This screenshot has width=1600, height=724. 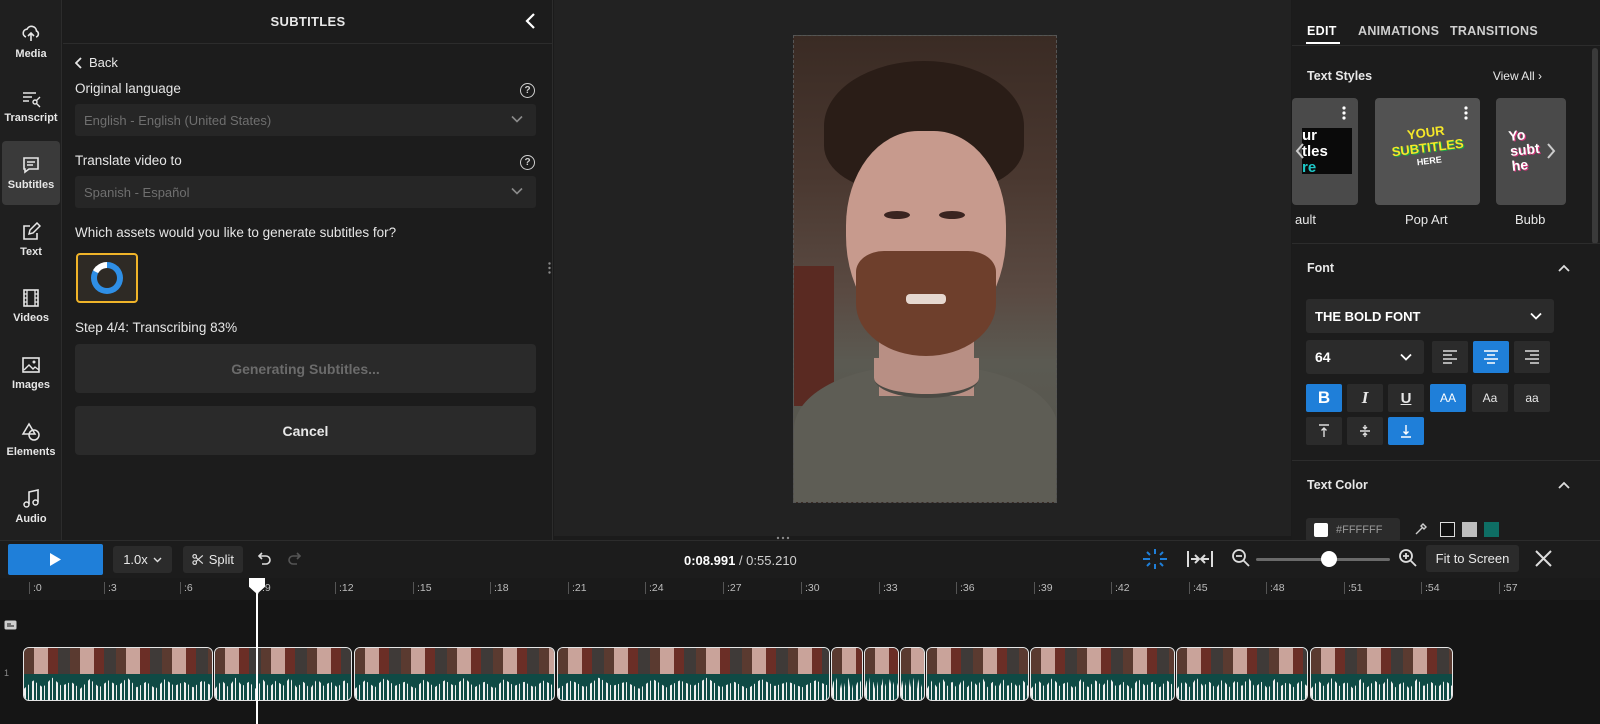 I want to click on titlecase-button: Aa, so click(x=1490, y=398).